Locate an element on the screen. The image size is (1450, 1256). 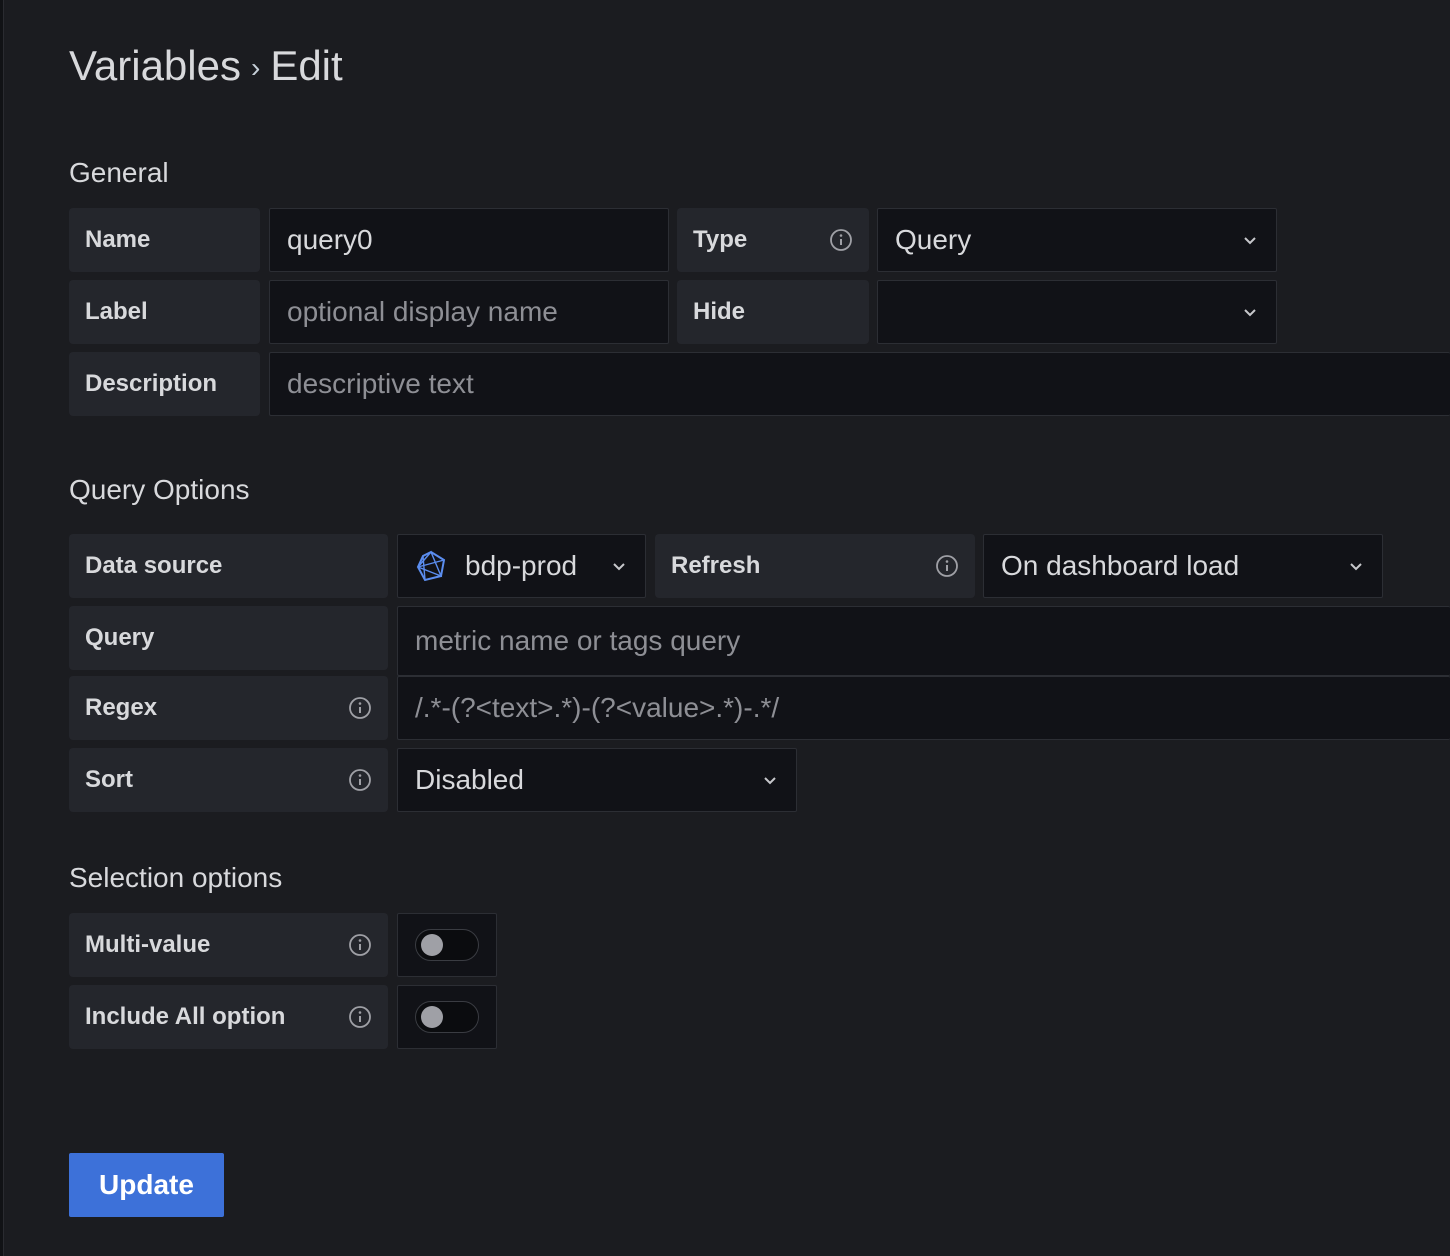
name-label-text: Name is located at coordinates (118, 239).